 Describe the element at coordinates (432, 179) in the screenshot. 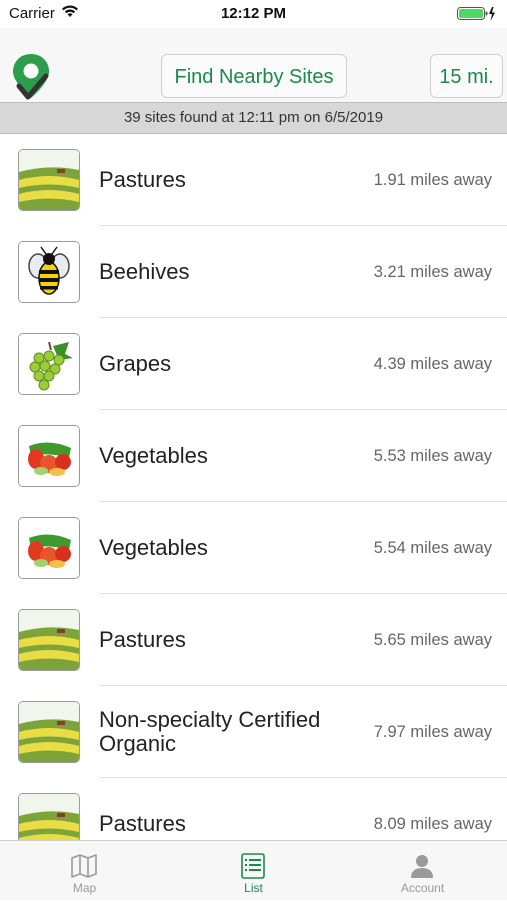

I see `site-distance: 1.91 miles away` at that location.